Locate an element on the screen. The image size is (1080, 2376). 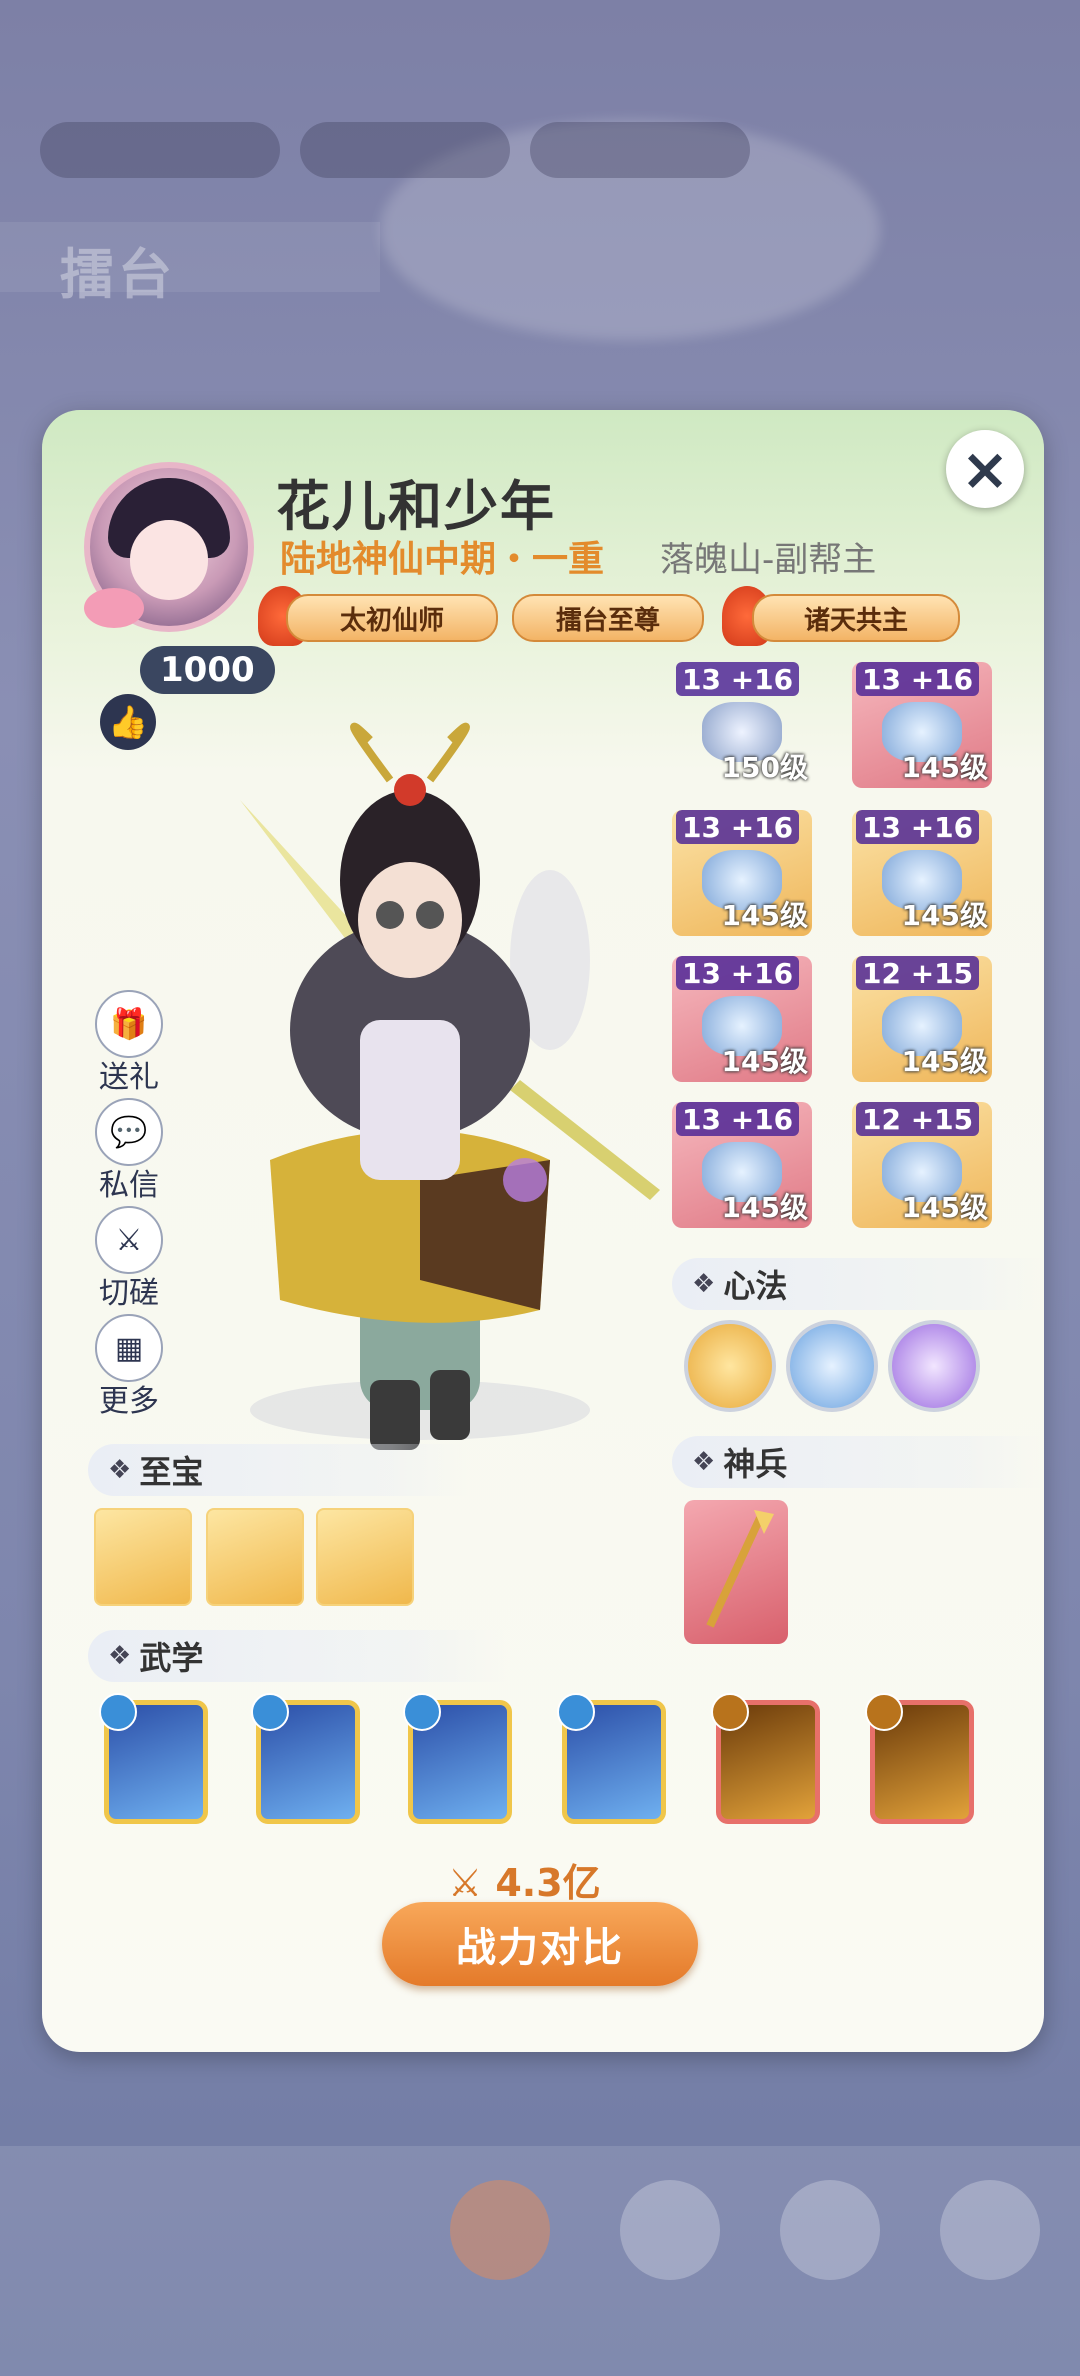
treasure-slot-crystal is located at coordinates (255, 1557).